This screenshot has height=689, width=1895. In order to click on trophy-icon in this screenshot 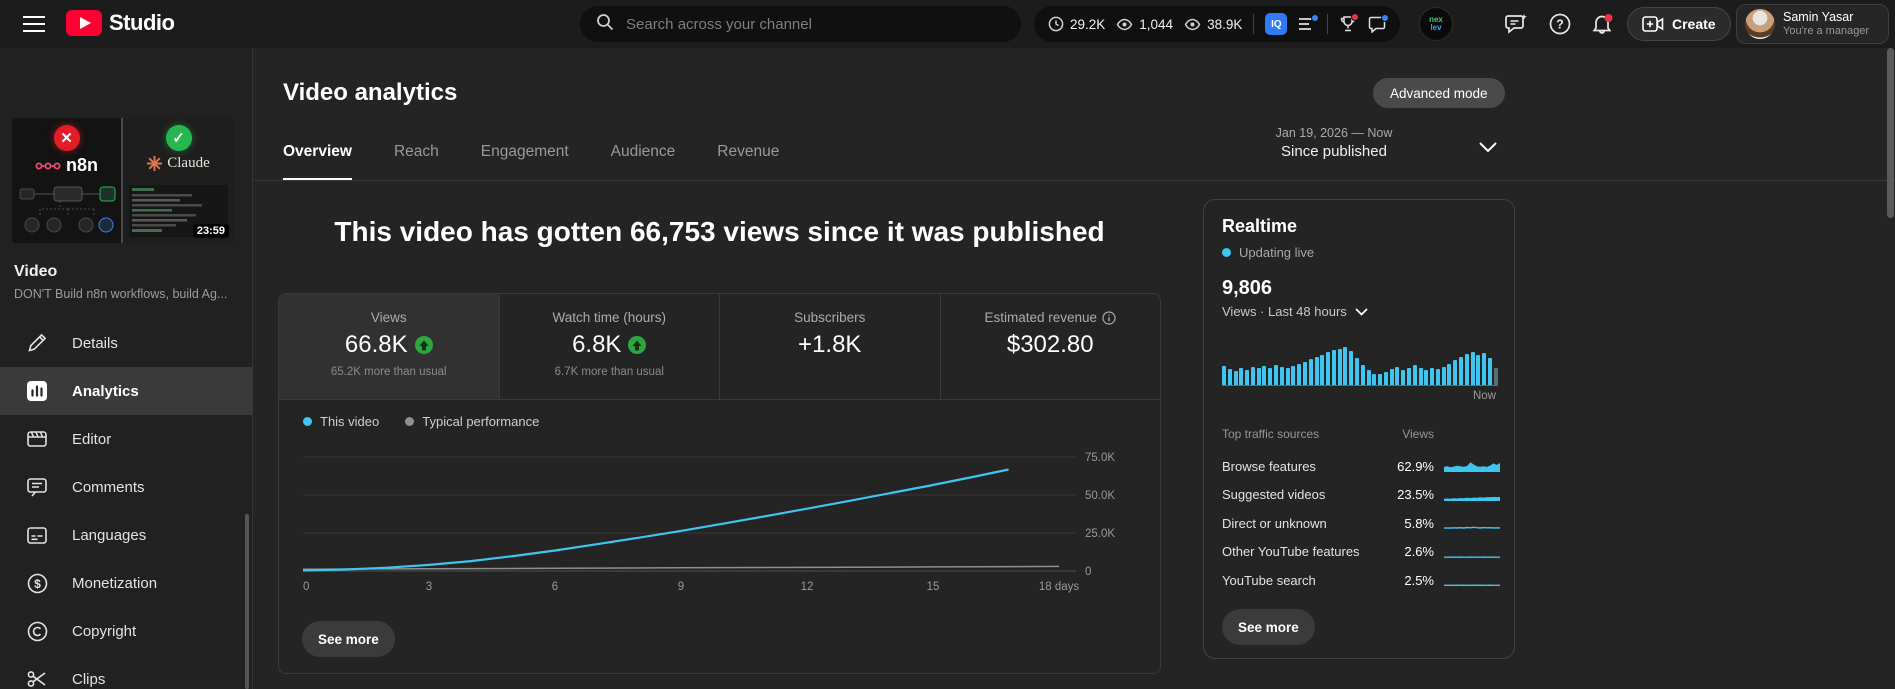, I will do `click(1349, 23)`.